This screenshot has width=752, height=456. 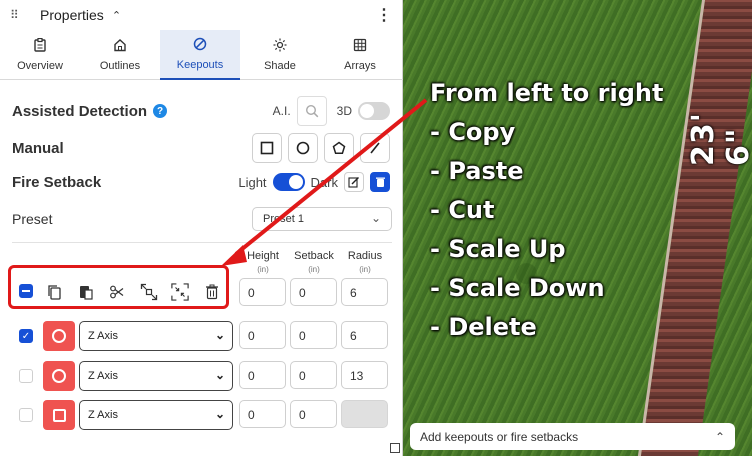 I want to click on tab-keepouts: Keepouts, so click(x=200, y=55).